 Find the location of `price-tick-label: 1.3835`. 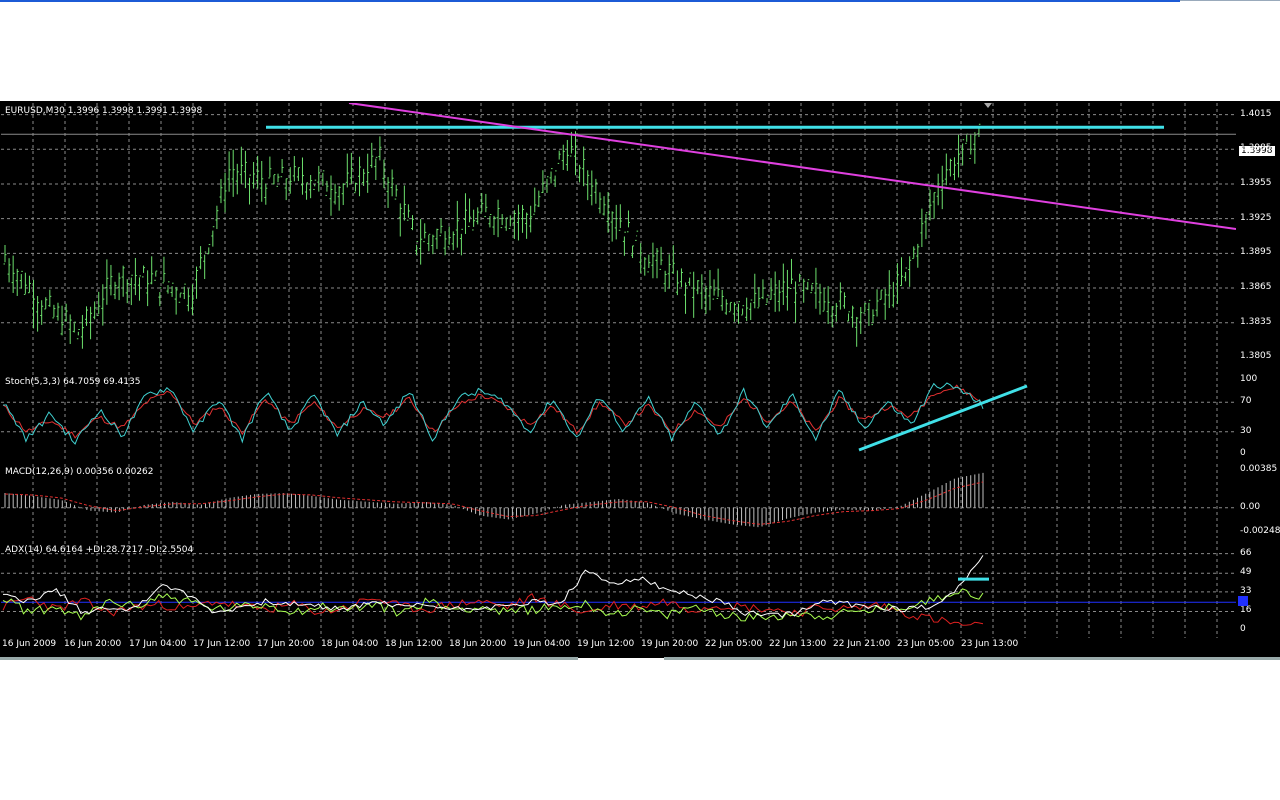

price-tick-label: 1.3835 is located at coordinates (1256, 321).